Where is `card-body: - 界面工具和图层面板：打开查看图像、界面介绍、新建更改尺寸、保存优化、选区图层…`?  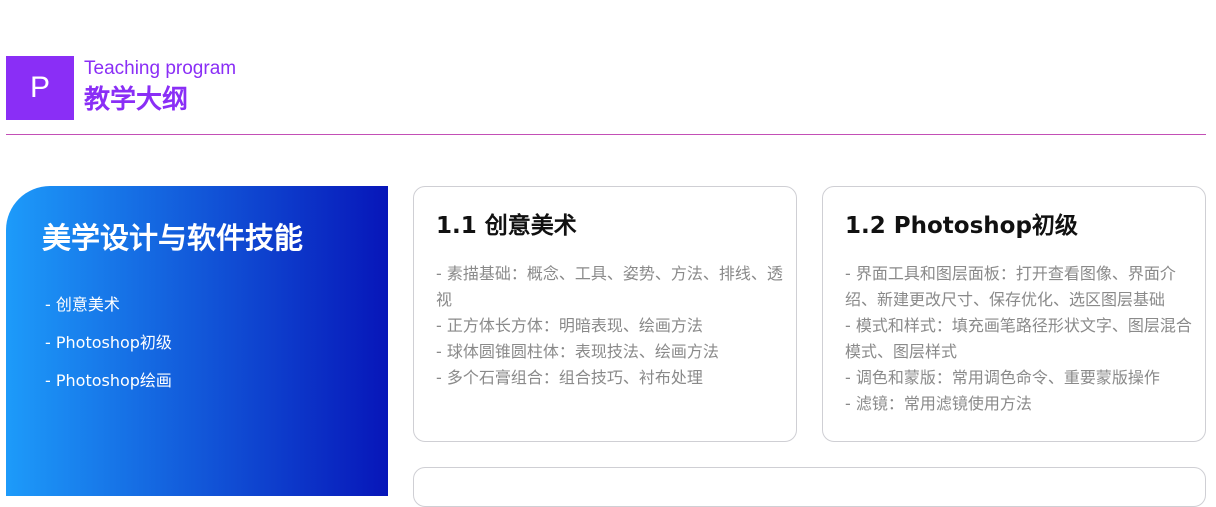 card-body: - 界面工具和图层面板：打开查看图像、界面介绍、新建更改尺寸、保存优化、选区图层… is located at coordinates (1021, 339).